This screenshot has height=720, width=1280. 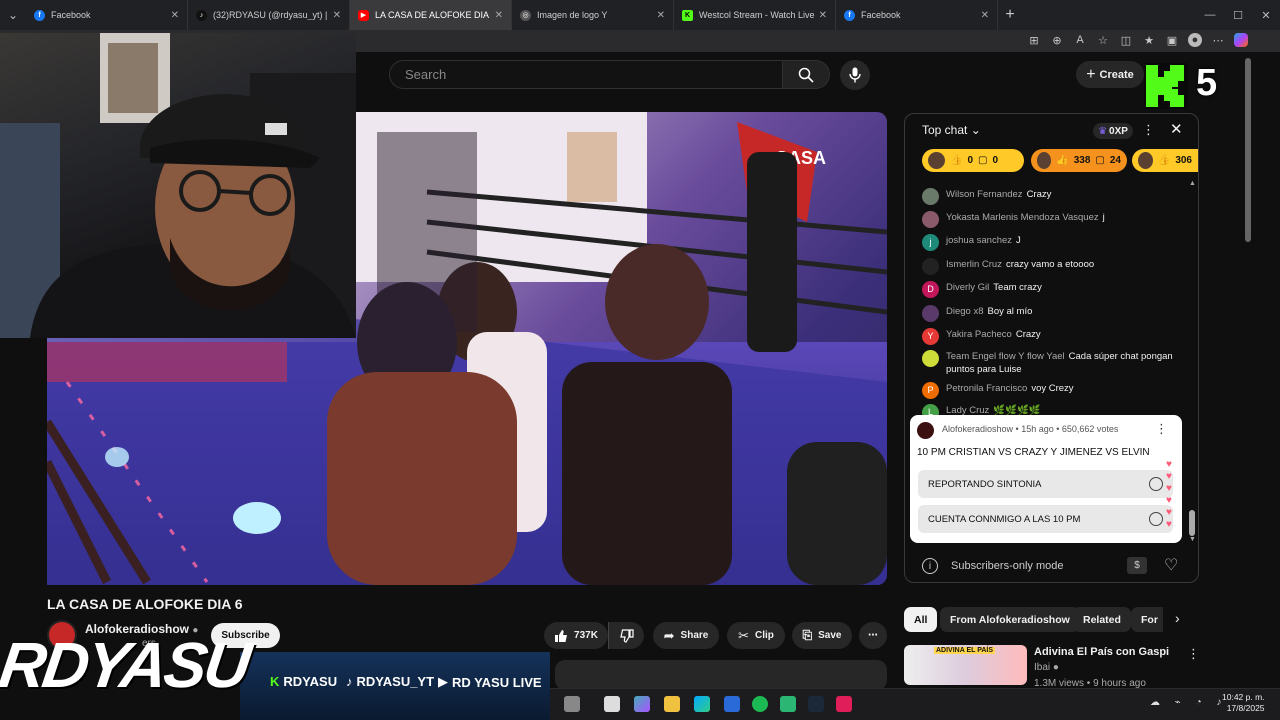 I want to click on create-button: + Create, so click(x=1110, y=74).